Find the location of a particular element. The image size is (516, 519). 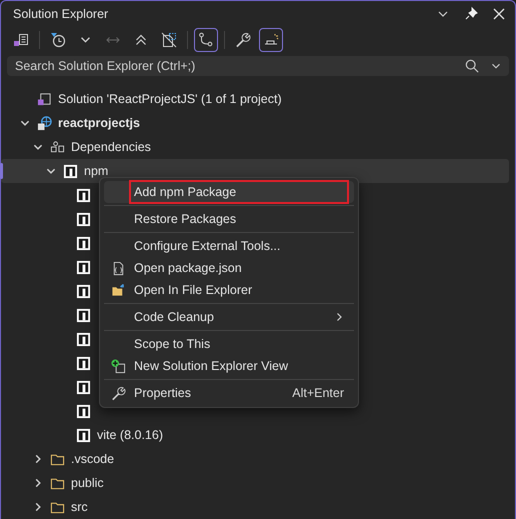

tree-item-label: Solution 'ReactProjectJS' (1 of 1 project) is located at coordinates (170, 99).